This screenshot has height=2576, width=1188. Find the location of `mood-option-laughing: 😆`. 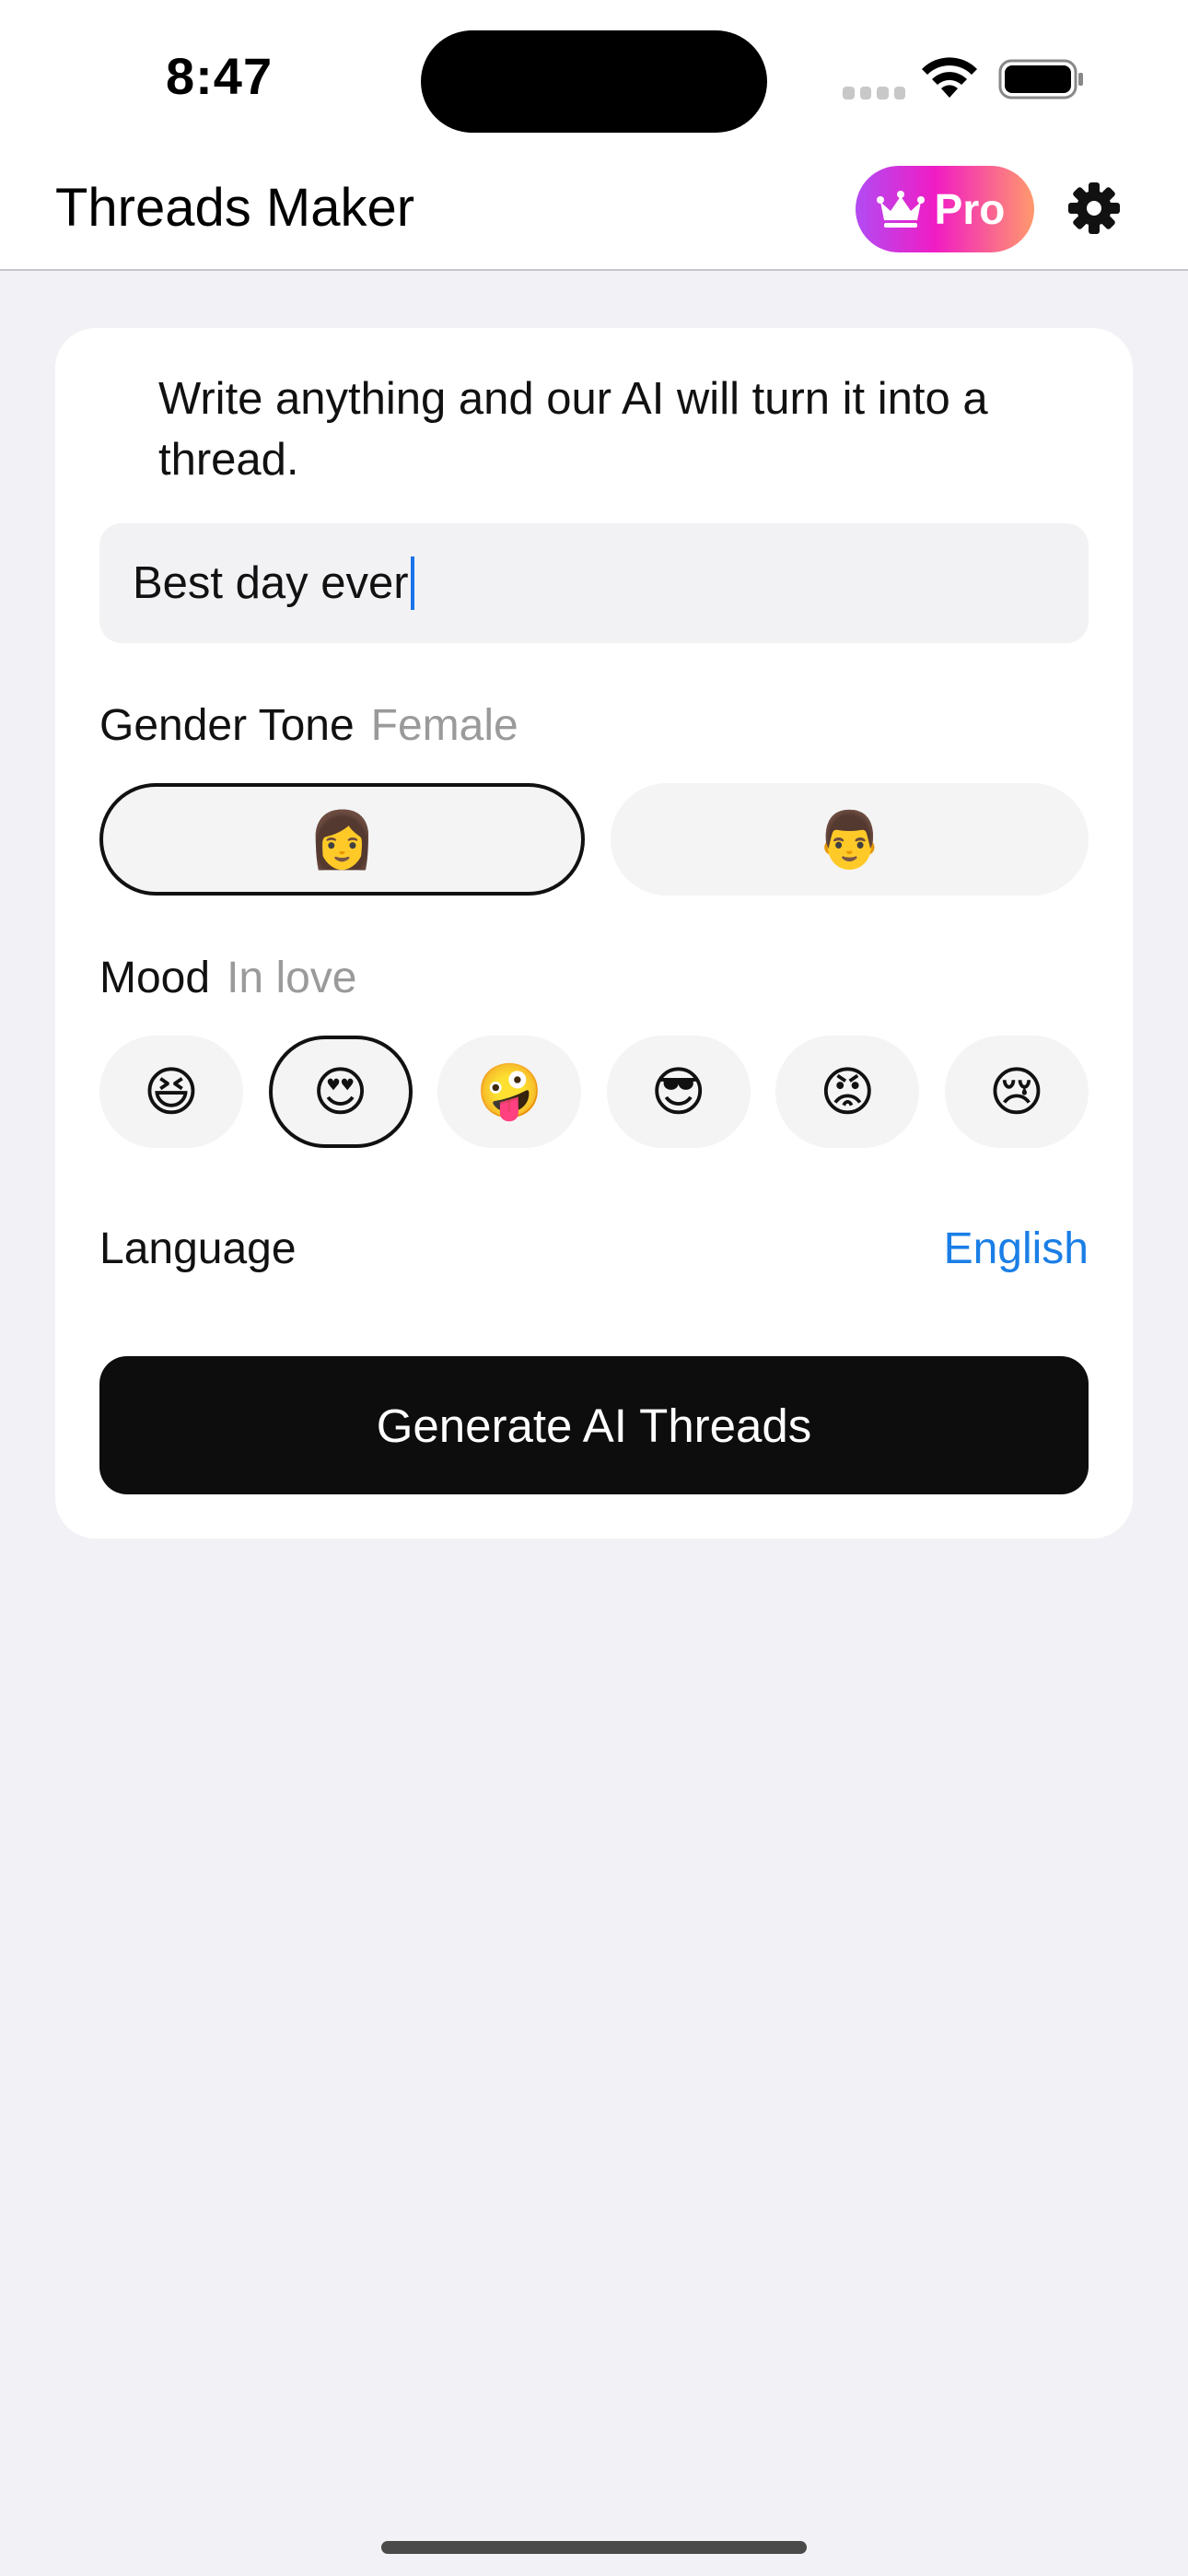

mood-option-laughing: 😆 is located at coordinates (171, 1092).